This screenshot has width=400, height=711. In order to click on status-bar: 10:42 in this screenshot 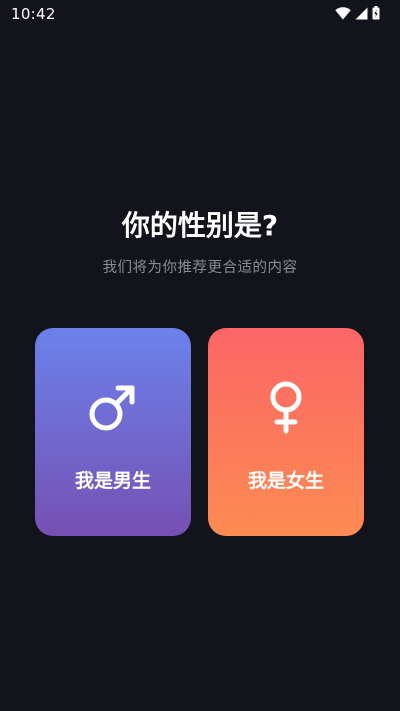, I will do `click(200, 14)`.